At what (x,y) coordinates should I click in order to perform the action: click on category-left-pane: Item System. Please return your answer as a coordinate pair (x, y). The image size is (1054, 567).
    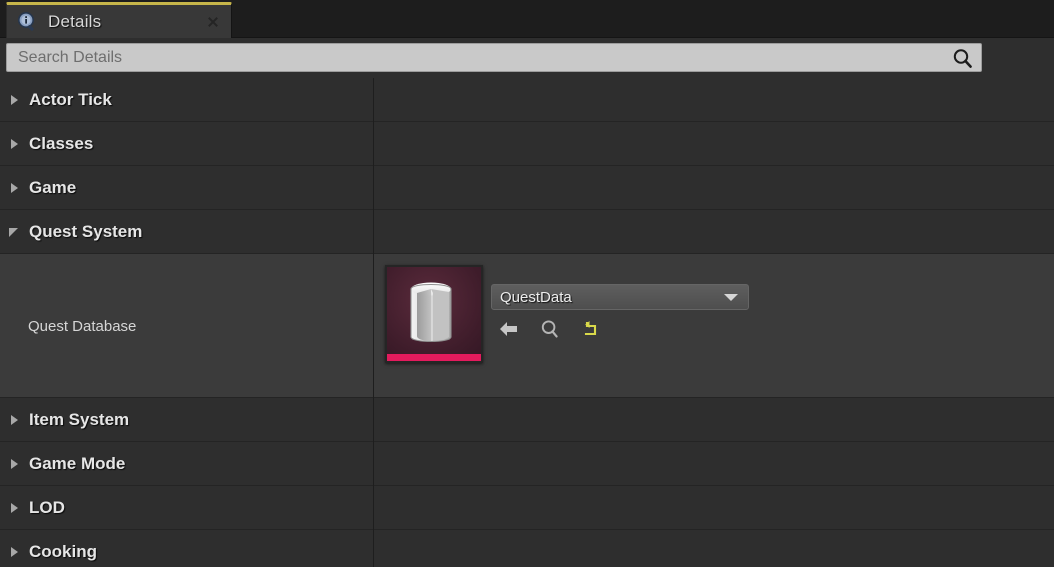
    Looking at the image, I should click on (186, 419).